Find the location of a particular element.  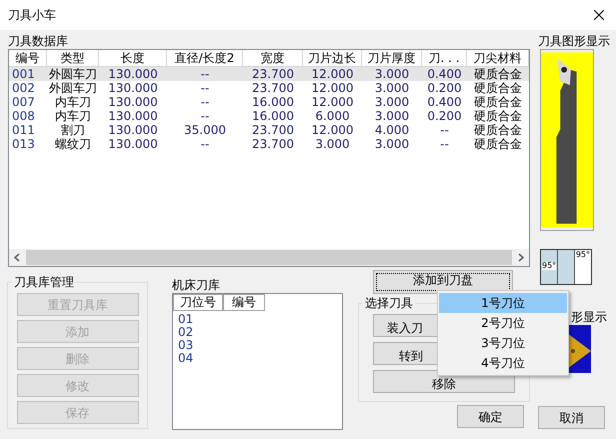

window-title: 刀具小车 is located at coordinates (32, 15).